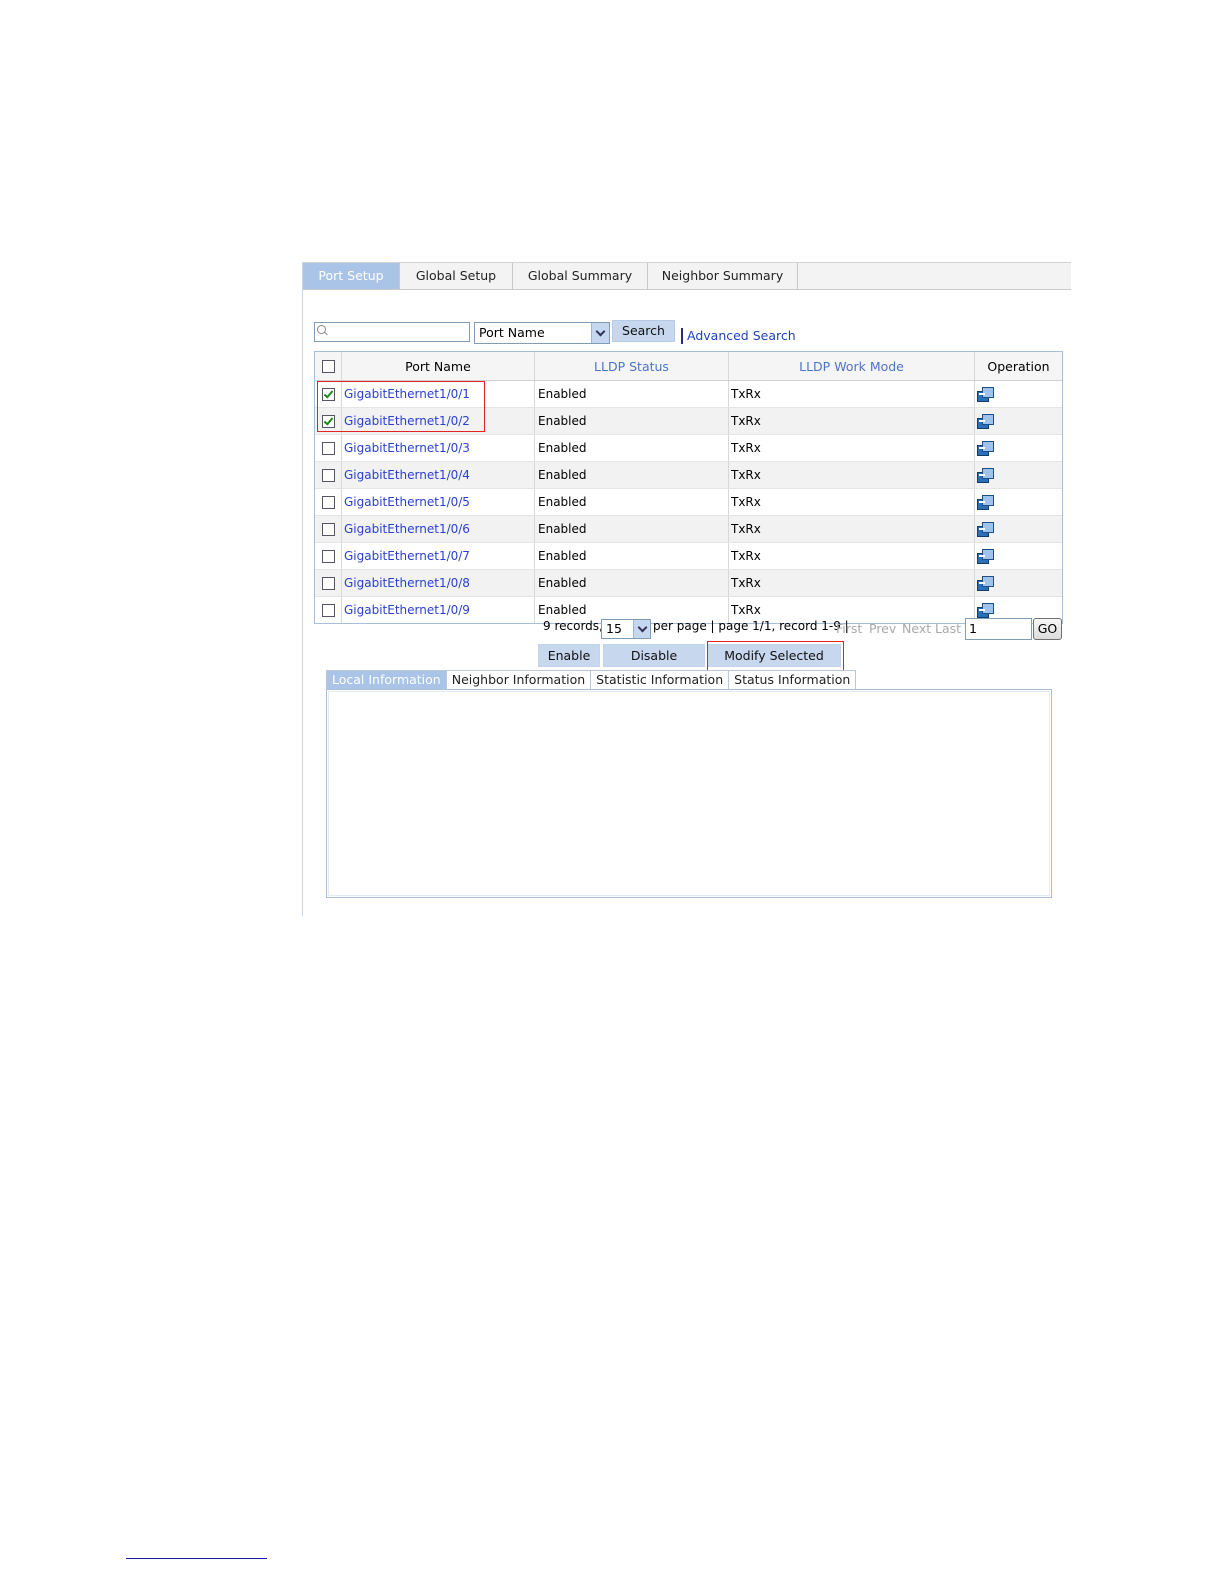  What do you see at coordinates (689, 793) in the screenshot?
I see `information-panel` at bounding box center [689, 793].